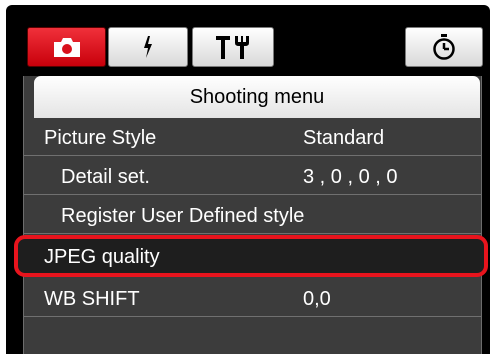  I want to click on tab-flash, so click(148, 47).